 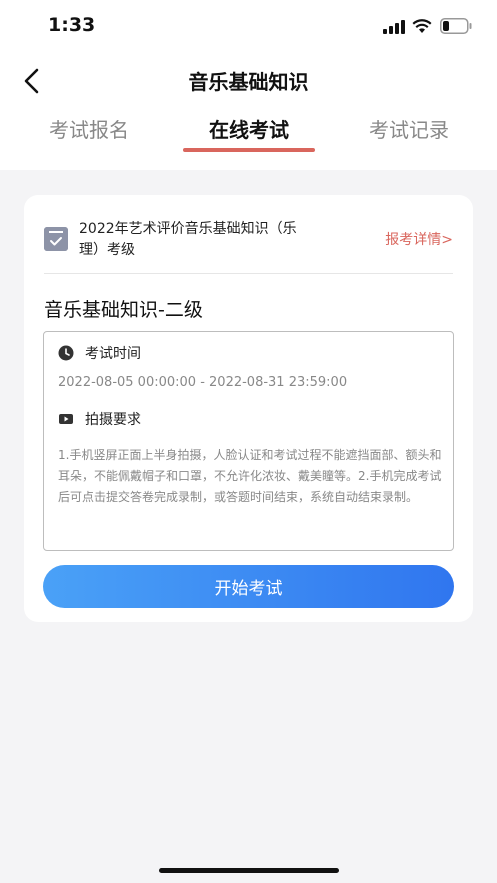 What do you see at coordinates (248, 27) in the screenshot?
I see `status-bar: 1:33` at bounding box center [248, 27].